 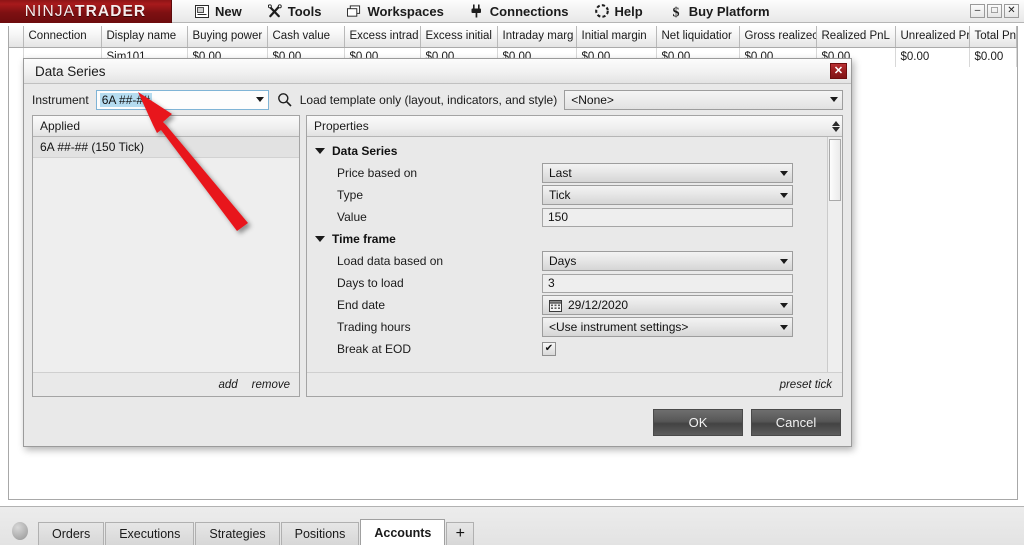 What do you see at coordinates (616, 37) in the screenshot?
I see `column-header-initial-margin: Initial margin` at bounding box center [616, 37].